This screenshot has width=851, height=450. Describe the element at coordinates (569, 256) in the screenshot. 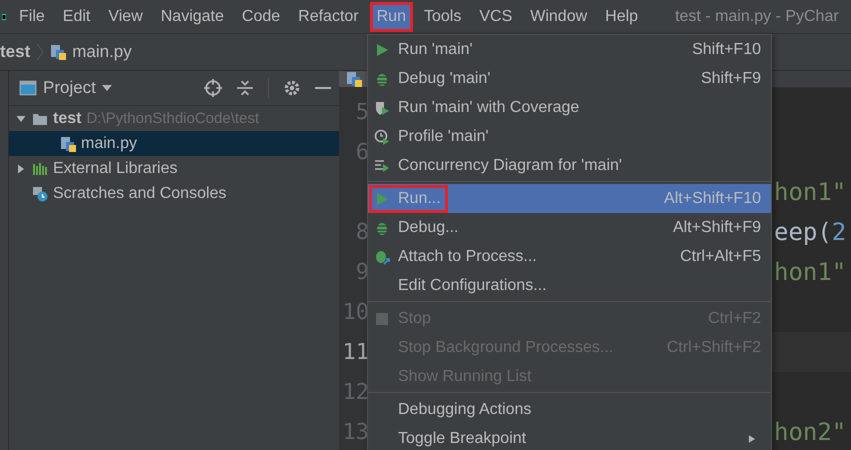

I see `menu-entry: Attach to Process... Ctrl+Alt+F5` at that location.